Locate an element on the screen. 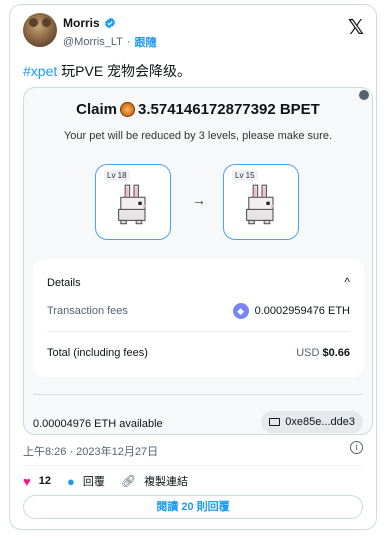 This screenshot has width=385, height=538. hashtag-link: #xpet is located at coordinates (40, 71).